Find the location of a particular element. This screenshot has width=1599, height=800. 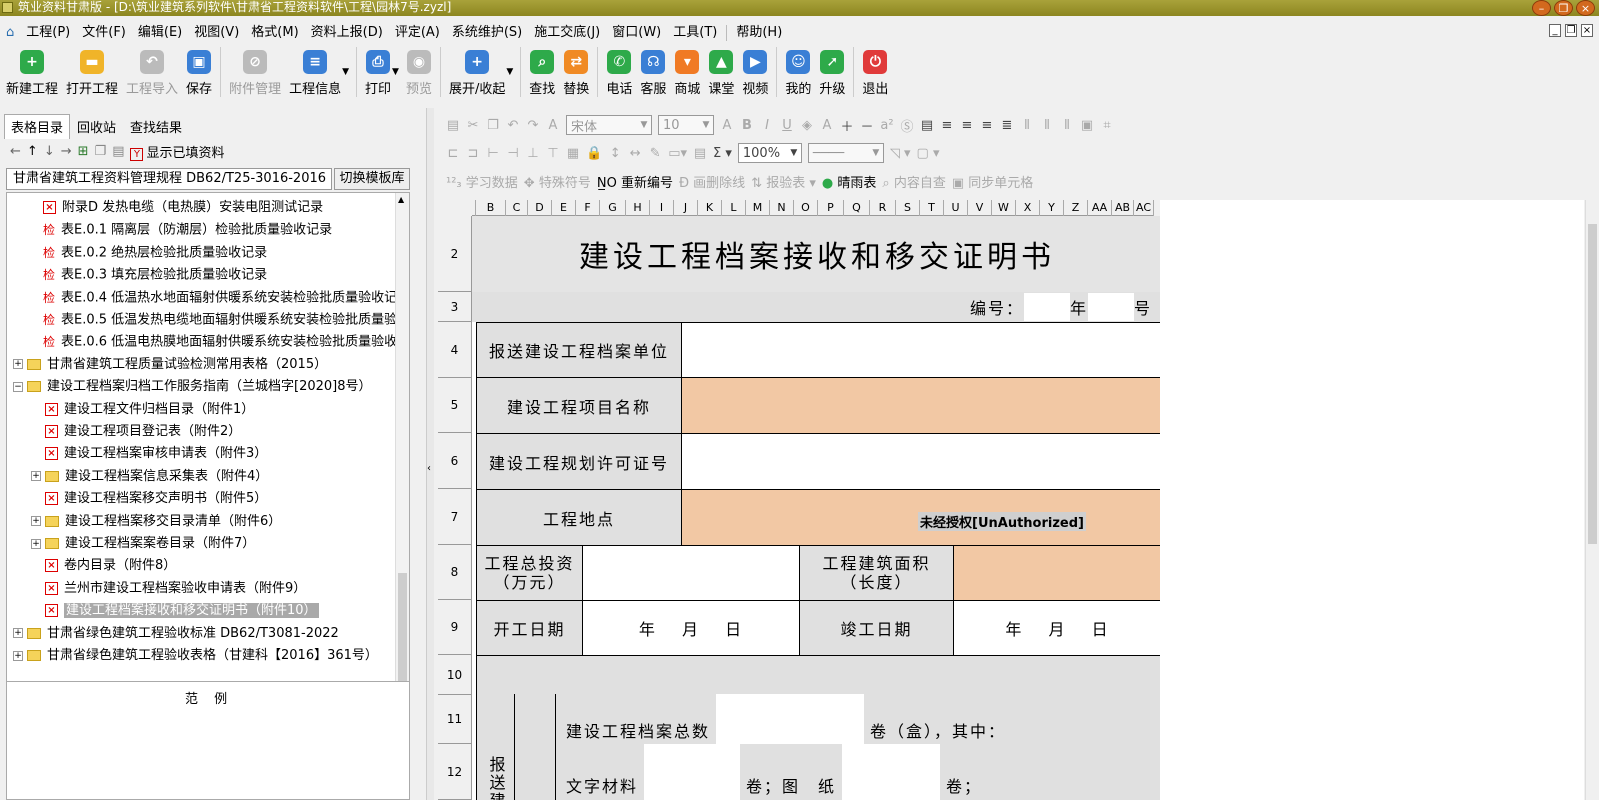

column-header: P is located at coordinates (831, 208).